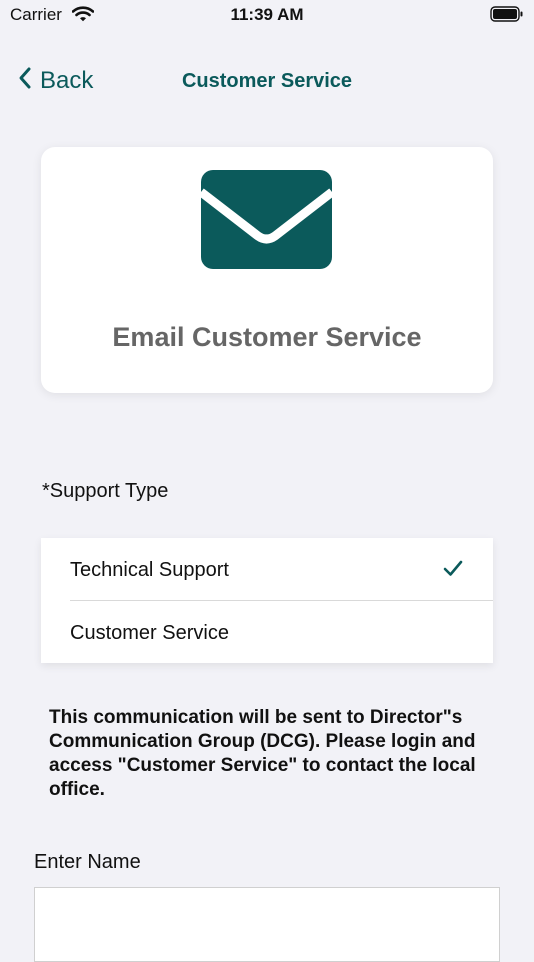 This screenshot has width=534, height=962. I want to click on name-label: Enter Name, so click(87, 862).